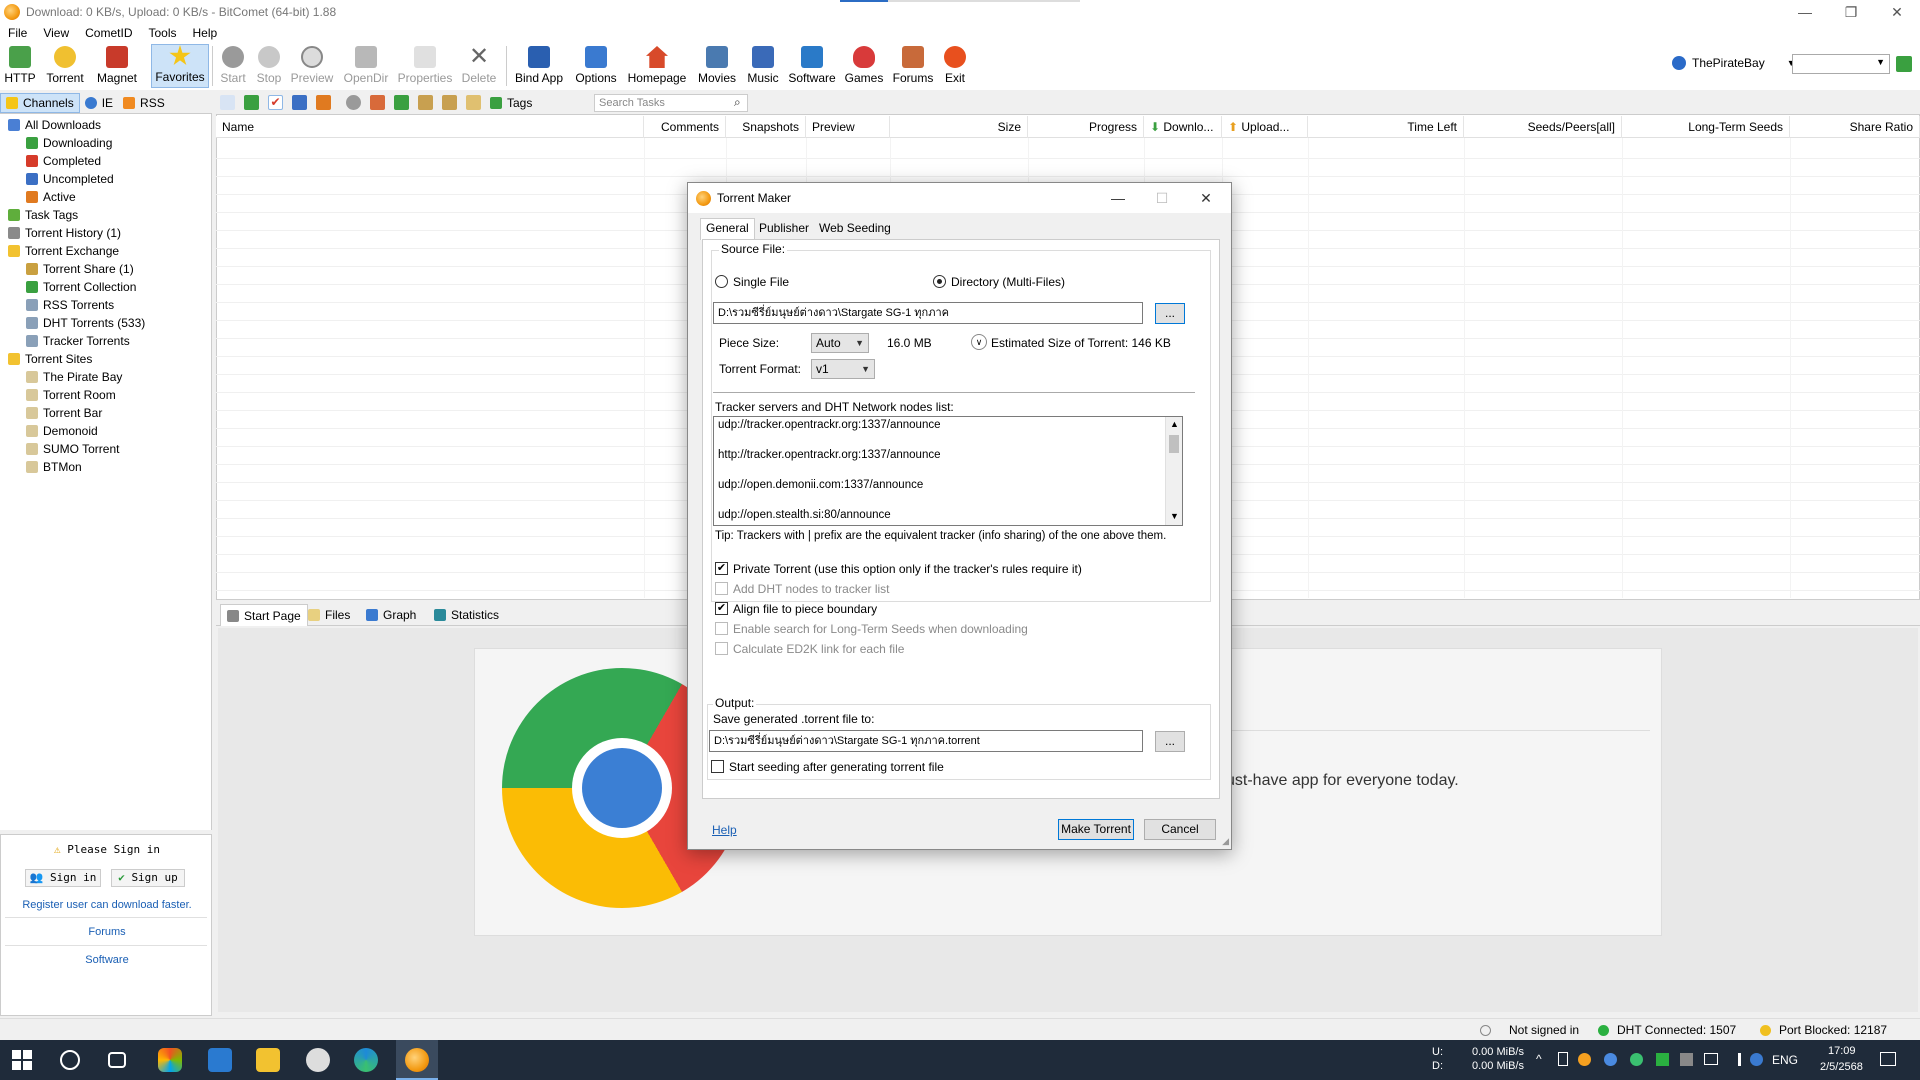  What do you see at coordinates (784, 229) in the screenshot?
I see `tab-publisher: Publisher` at bounding box center [784, 229].